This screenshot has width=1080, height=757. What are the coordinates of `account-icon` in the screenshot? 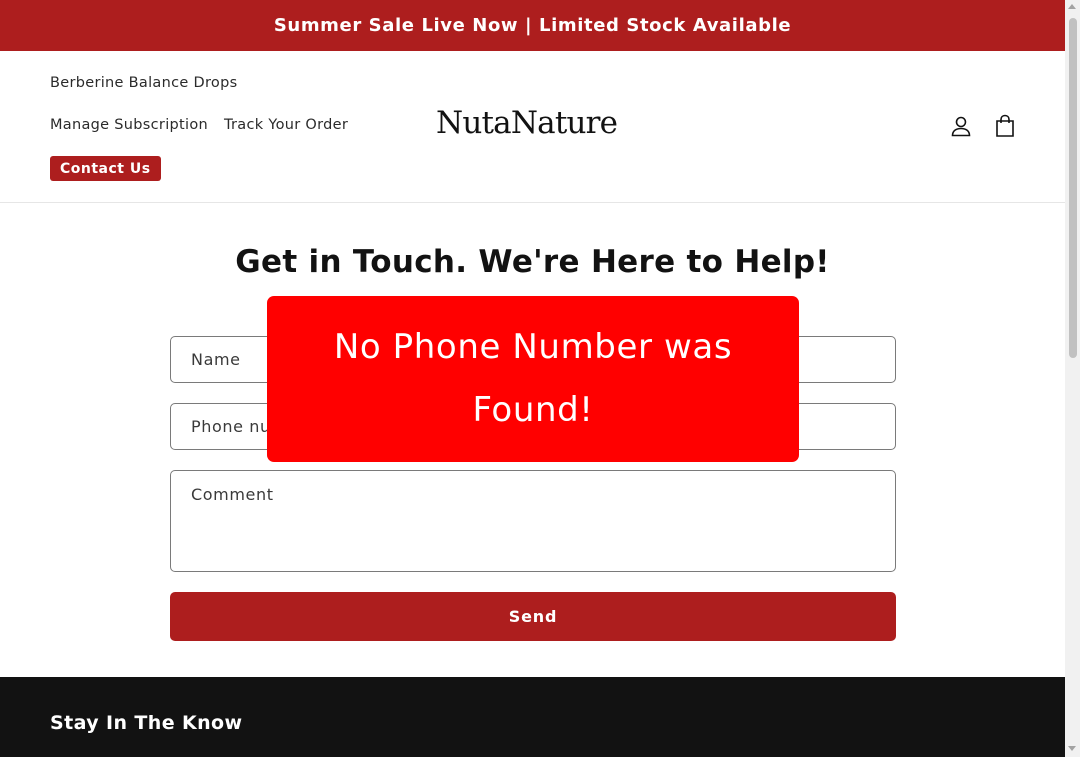 It's located at (961, 126).